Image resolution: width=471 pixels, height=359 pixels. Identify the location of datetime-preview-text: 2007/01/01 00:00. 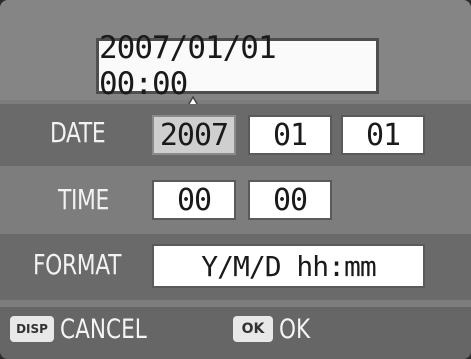
(188, 66).